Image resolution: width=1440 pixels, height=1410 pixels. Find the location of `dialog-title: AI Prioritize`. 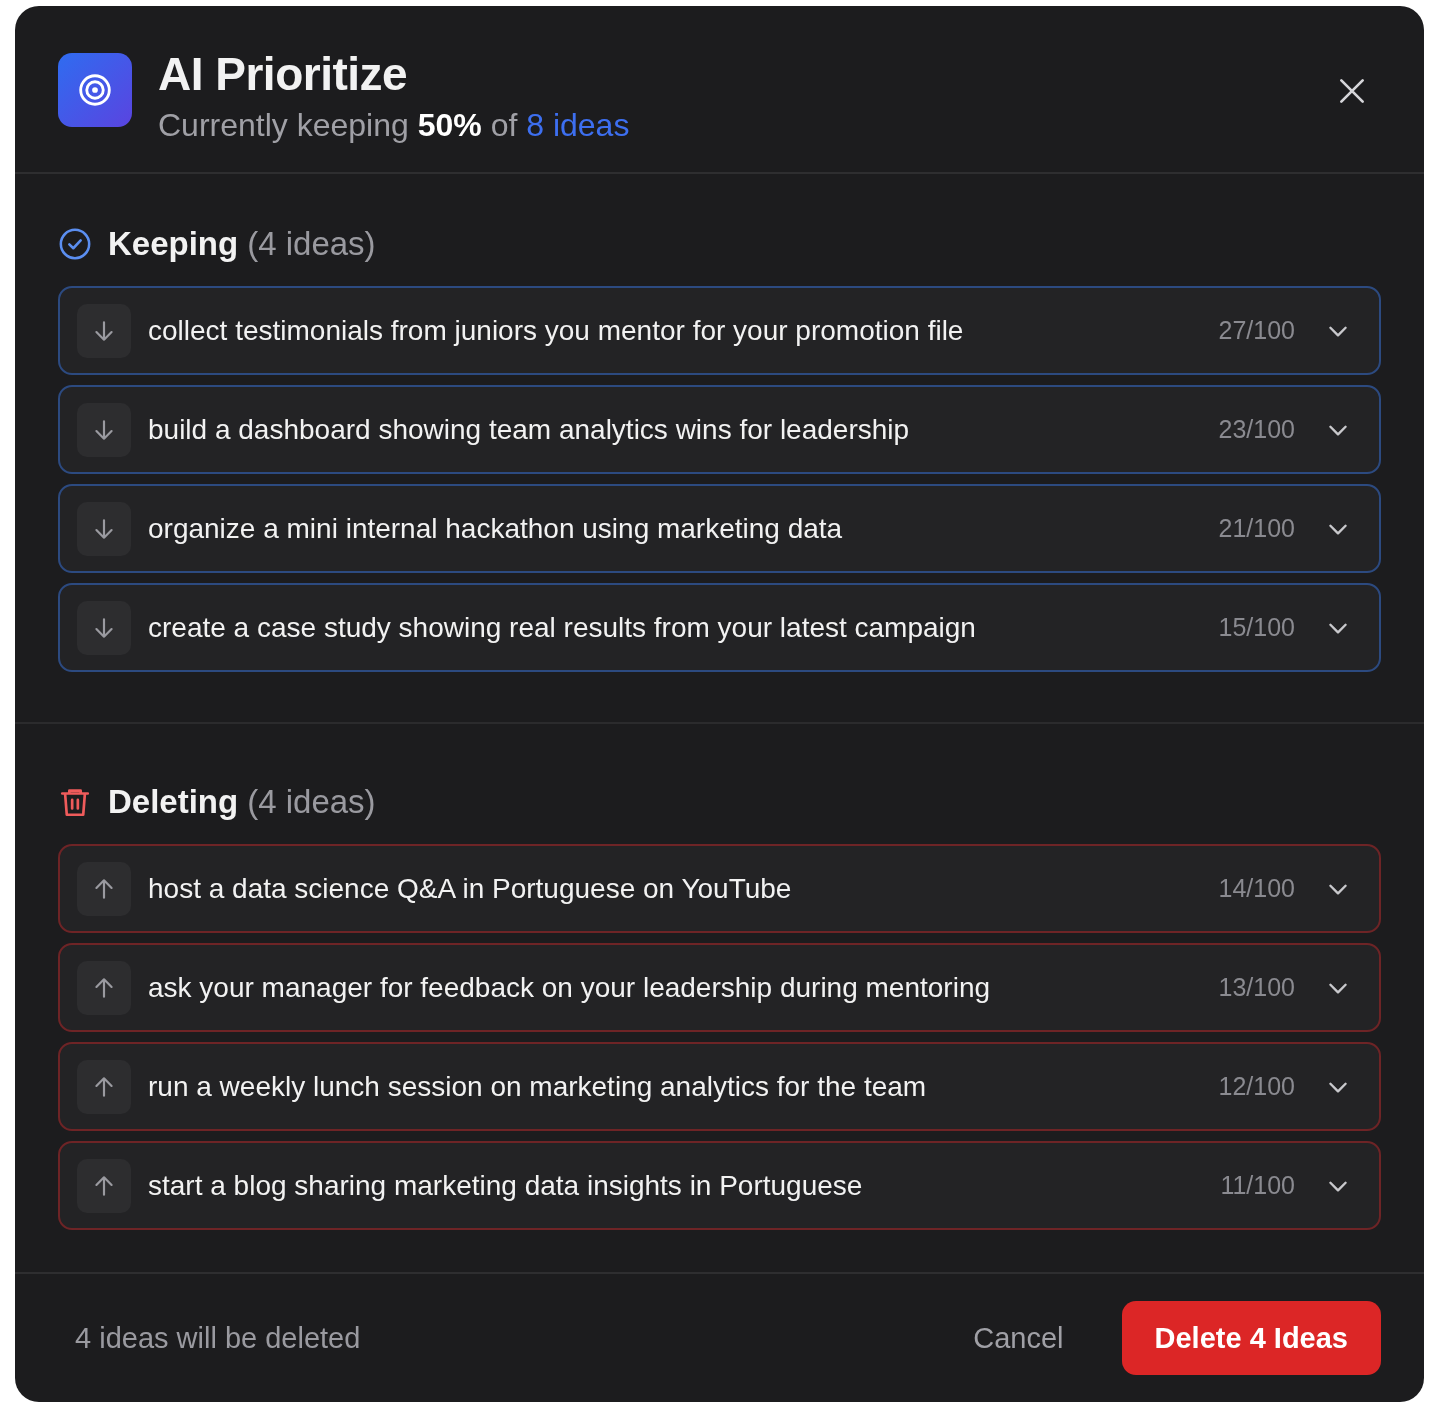

dialog-title: AI Prioritize is located at coordinates (283, 74).